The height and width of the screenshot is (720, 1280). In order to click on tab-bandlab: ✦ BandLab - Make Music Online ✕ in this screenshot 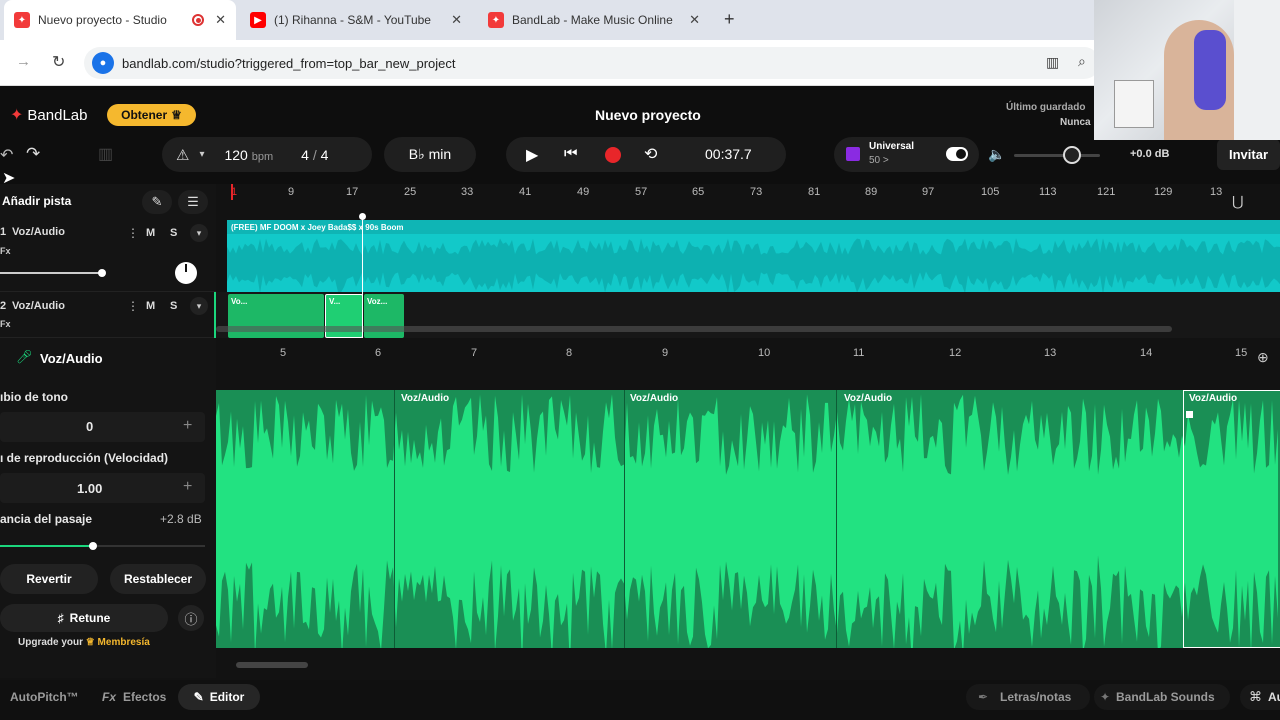, I will do `click(594, 20)`.